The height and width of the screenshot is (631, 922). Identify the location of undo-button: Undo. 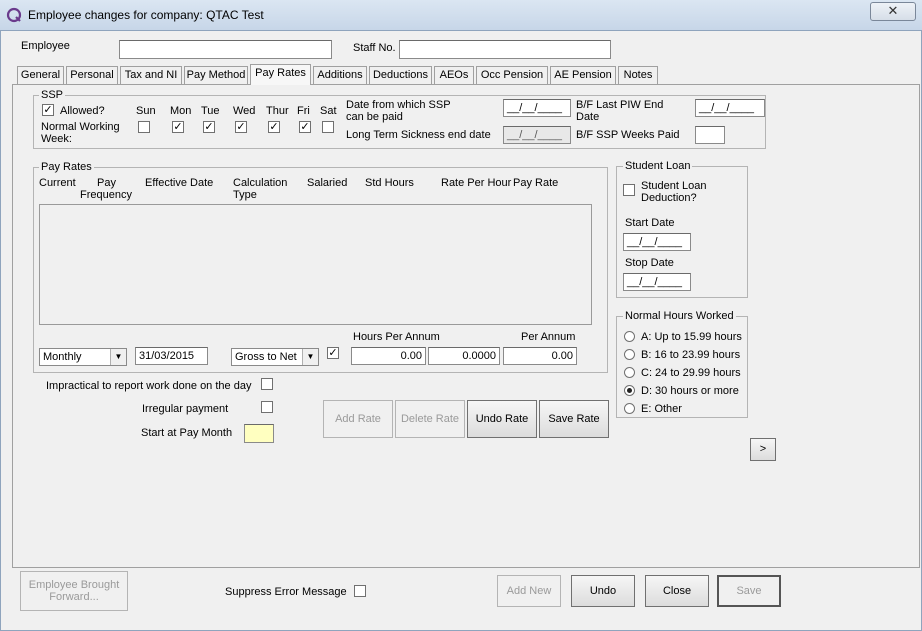
(603, 591).